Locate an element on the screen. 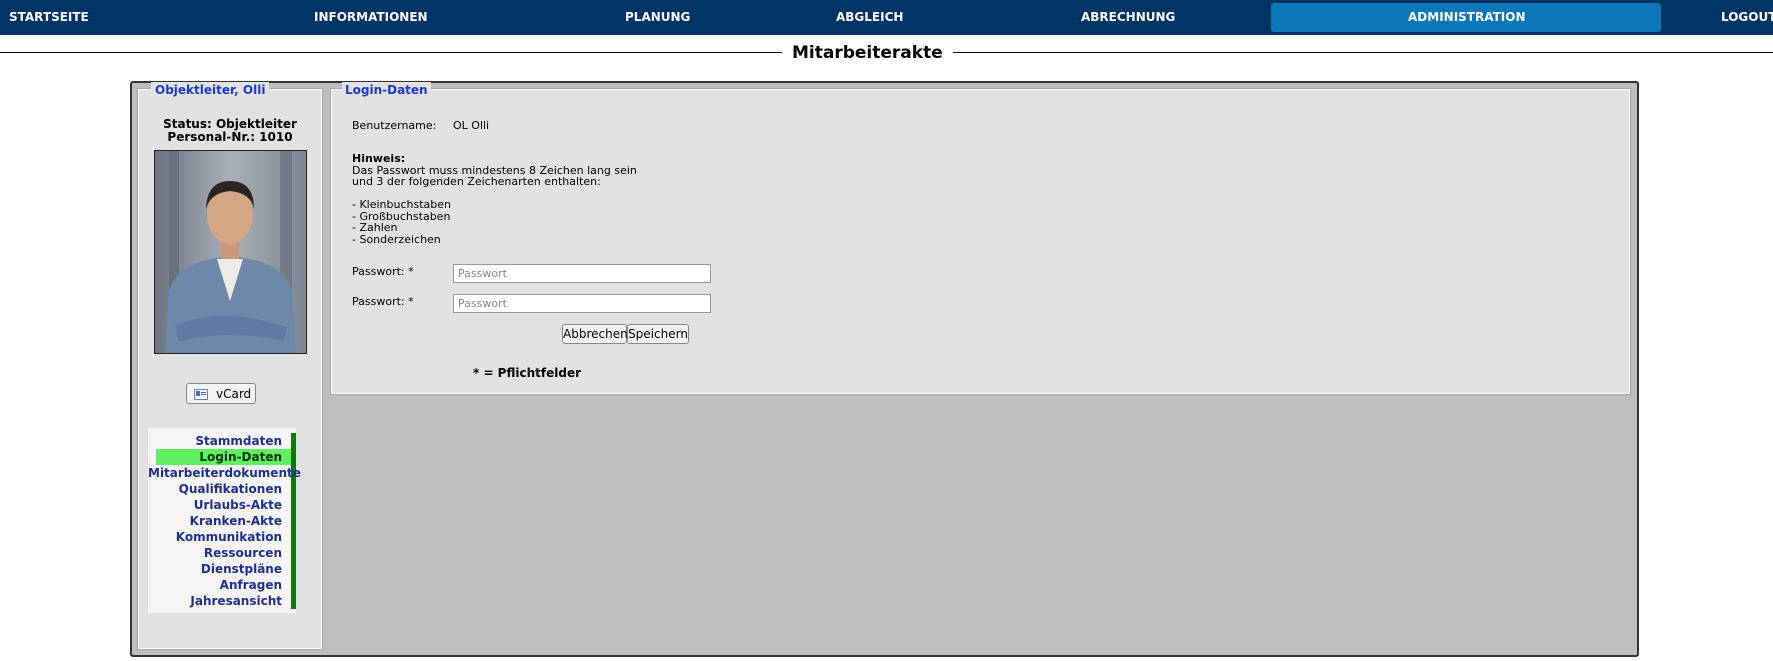  nav-planung: PLANUNG is located at coordinates (657, 17).